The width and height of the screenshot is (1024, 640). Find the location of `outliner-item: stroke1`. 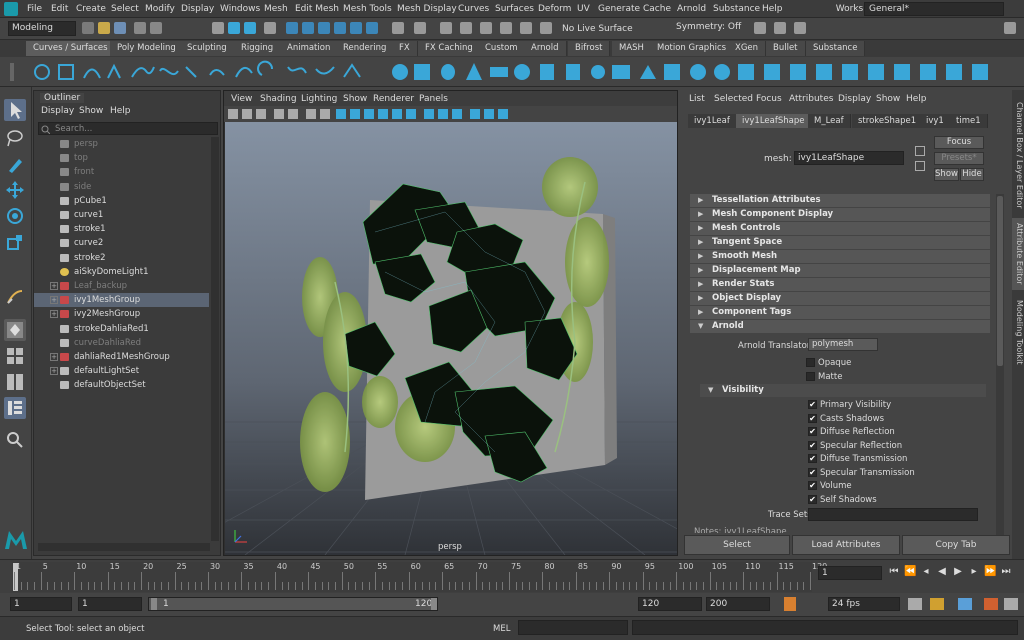

outliner-item: stroke1 is located at coordinates (121, 229).